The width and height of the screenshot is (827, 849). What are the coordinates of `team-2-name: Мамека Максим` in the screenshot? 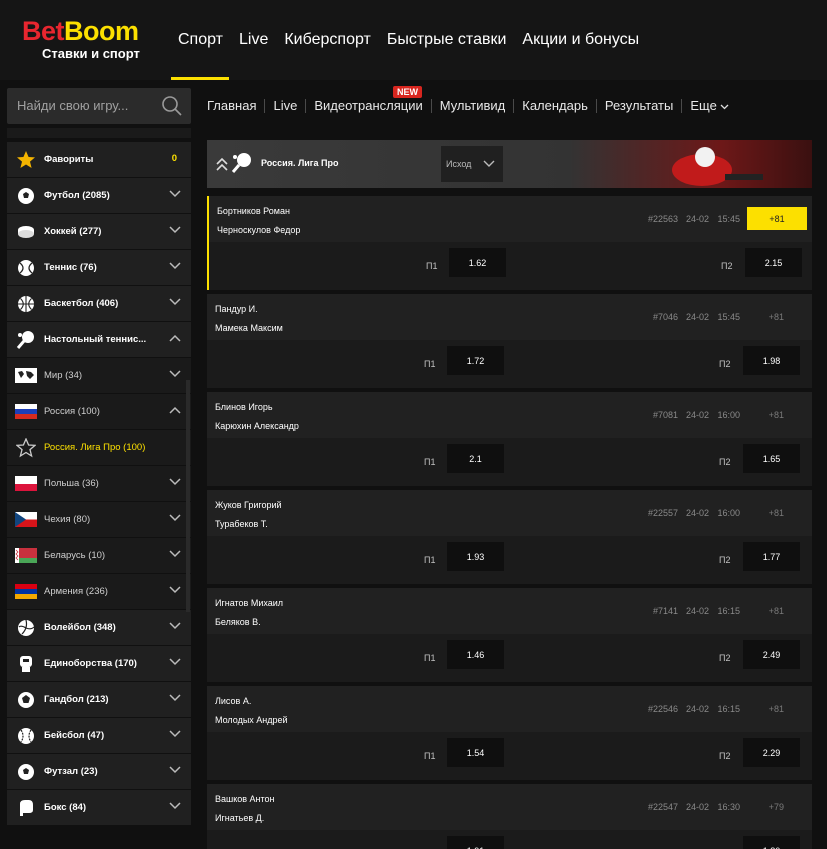 It's located at (249, 328).